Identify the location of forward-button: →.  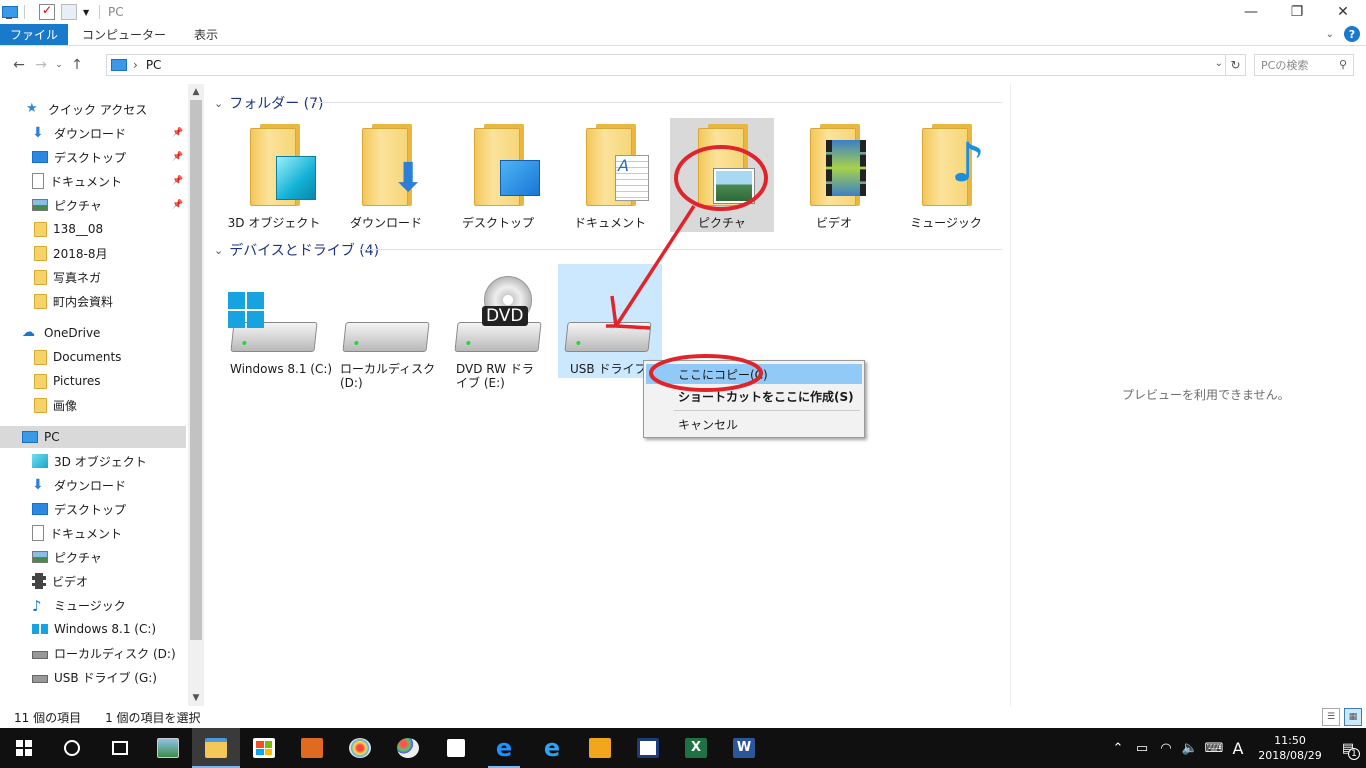
(41, 65).